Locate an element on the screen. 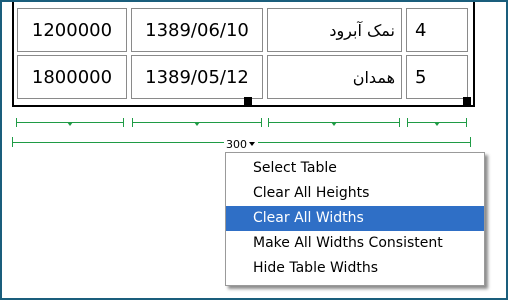 This screenshot has width=508, height=300. table-width-label: 300 is located at coordinates (236, 144).